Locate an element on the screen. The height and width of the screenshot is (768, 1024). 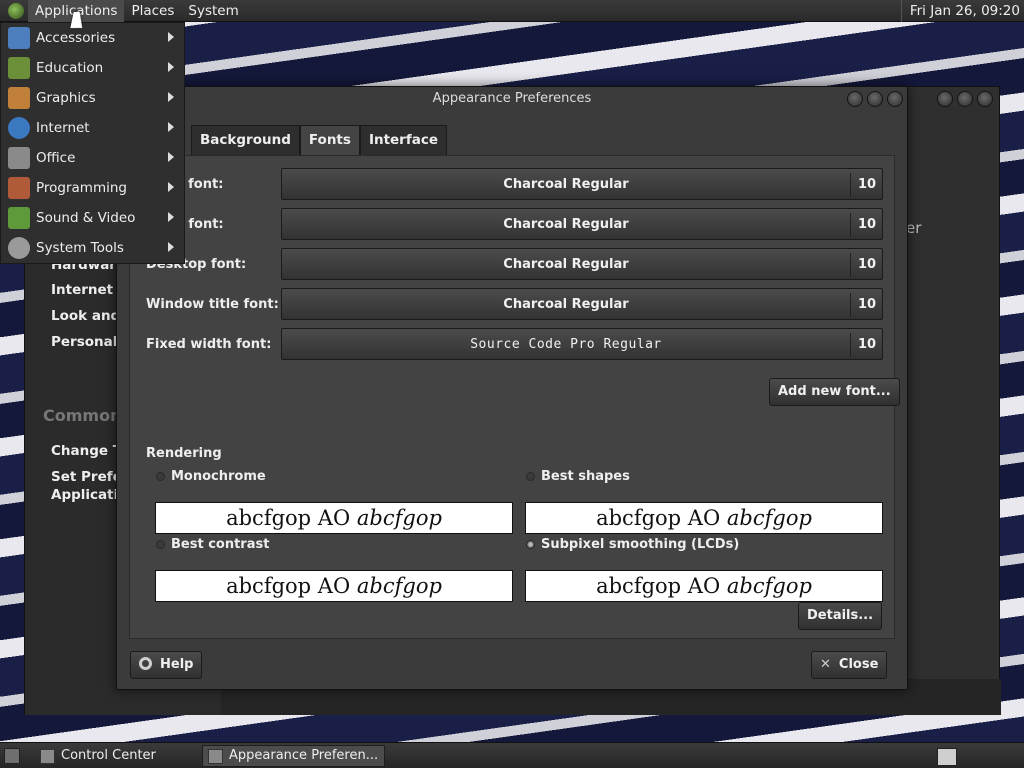
minimize-button is located at coordinates (855, 99).